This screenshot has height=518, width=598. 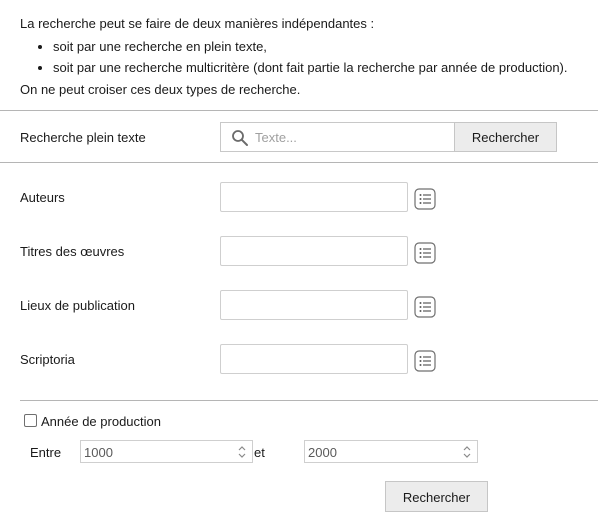 What do you see at coordinates (240, 138) in the screenshot?
I see `search-icon` at bounding box center [240, 138].